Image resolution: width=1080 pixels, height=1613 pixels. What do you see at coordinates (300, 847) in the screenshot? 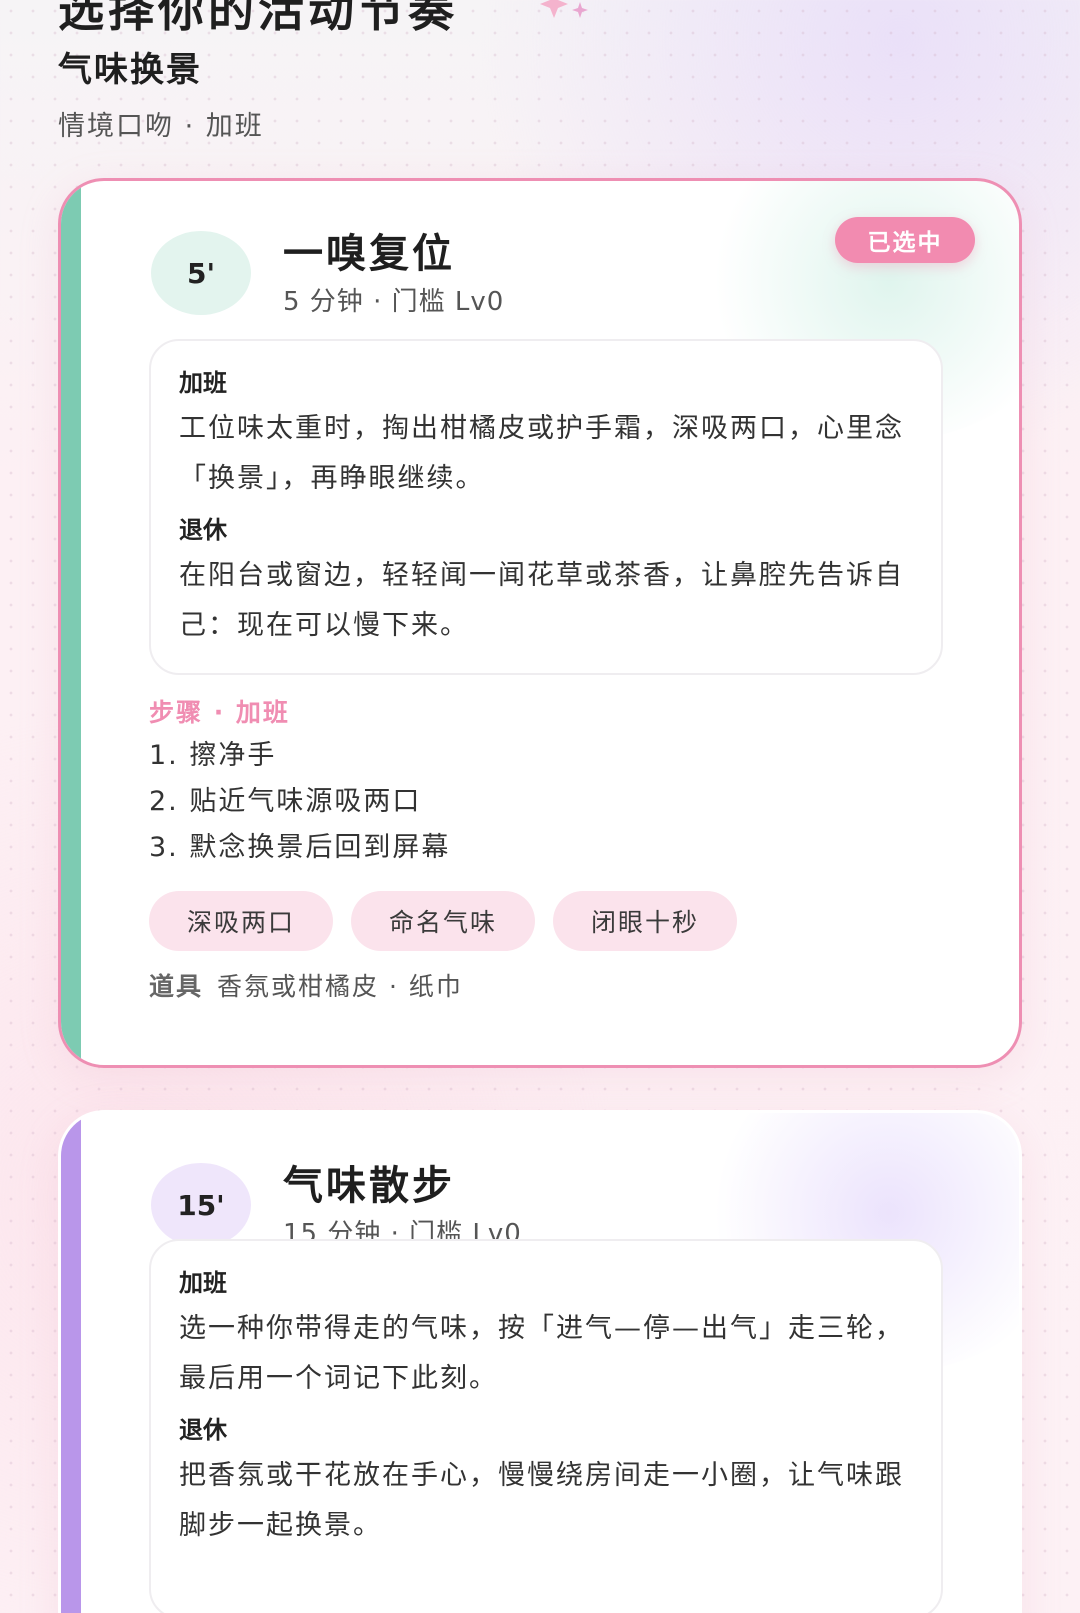
I see `step-item: 3. 默念换景后回到屏幕` at bounding box center [300, 847].